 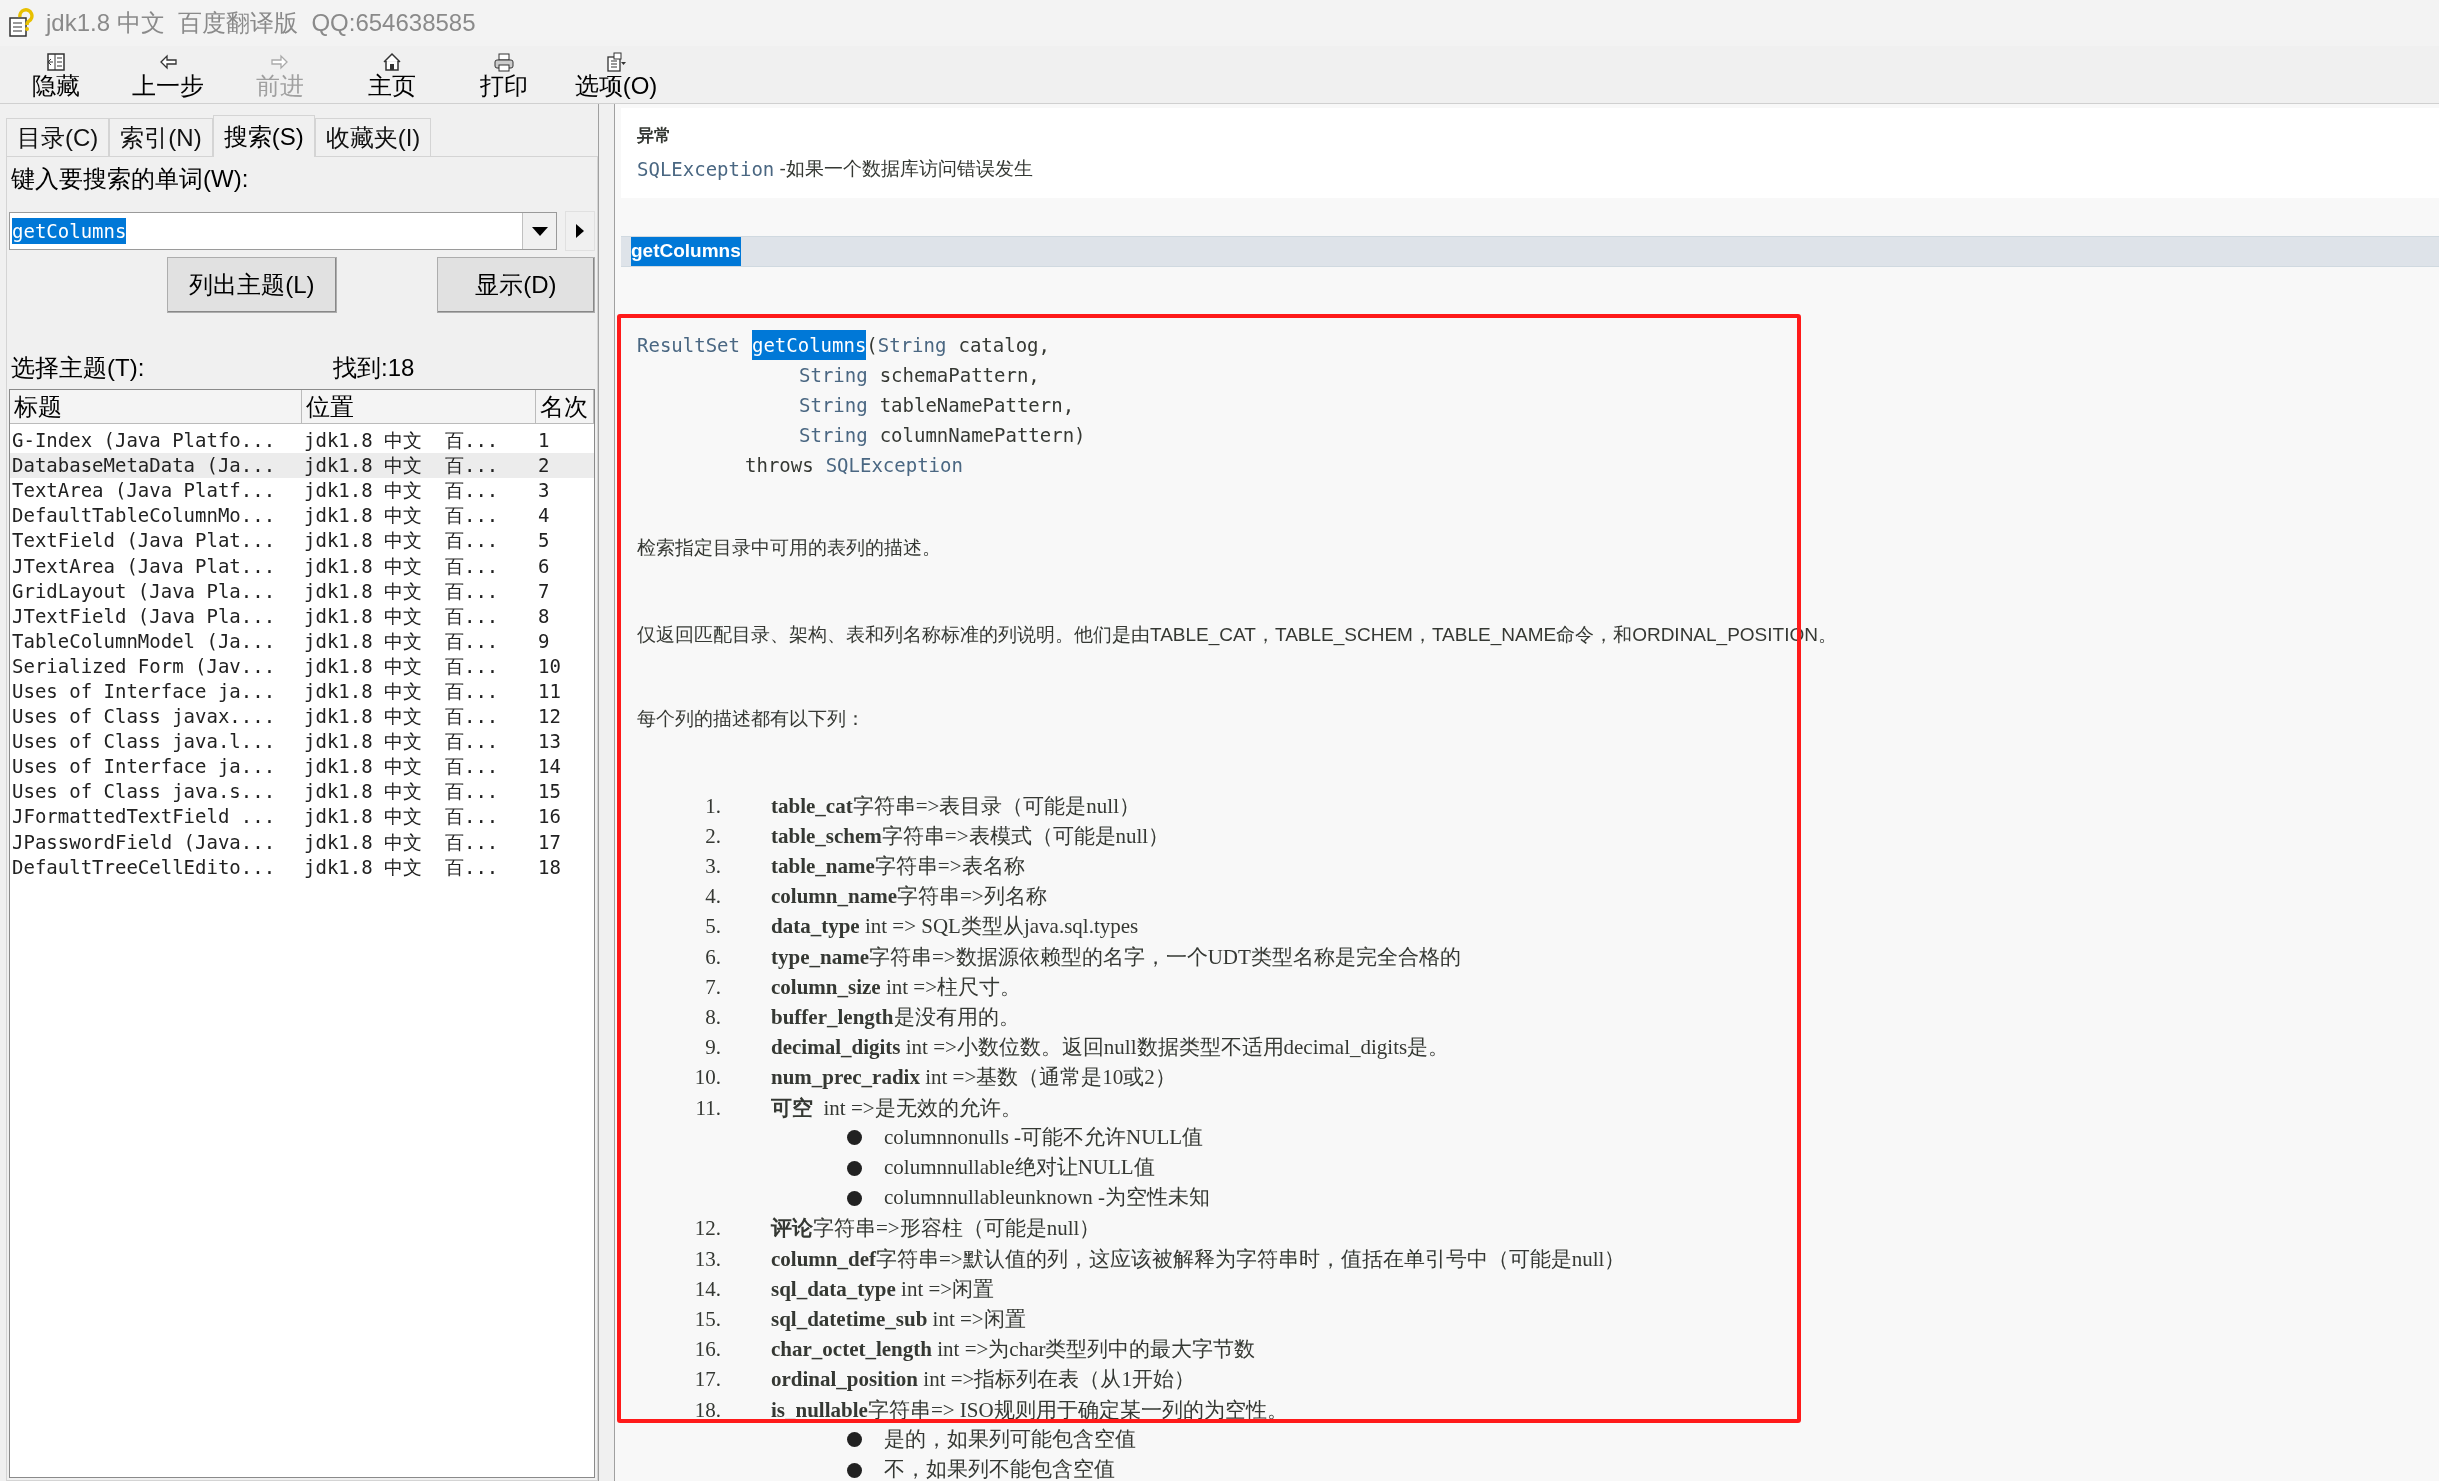 What do you see at coordinates (549, 691) in the screenshot?
I see `table-cell-text: 11` at bounding box center [549, 691].